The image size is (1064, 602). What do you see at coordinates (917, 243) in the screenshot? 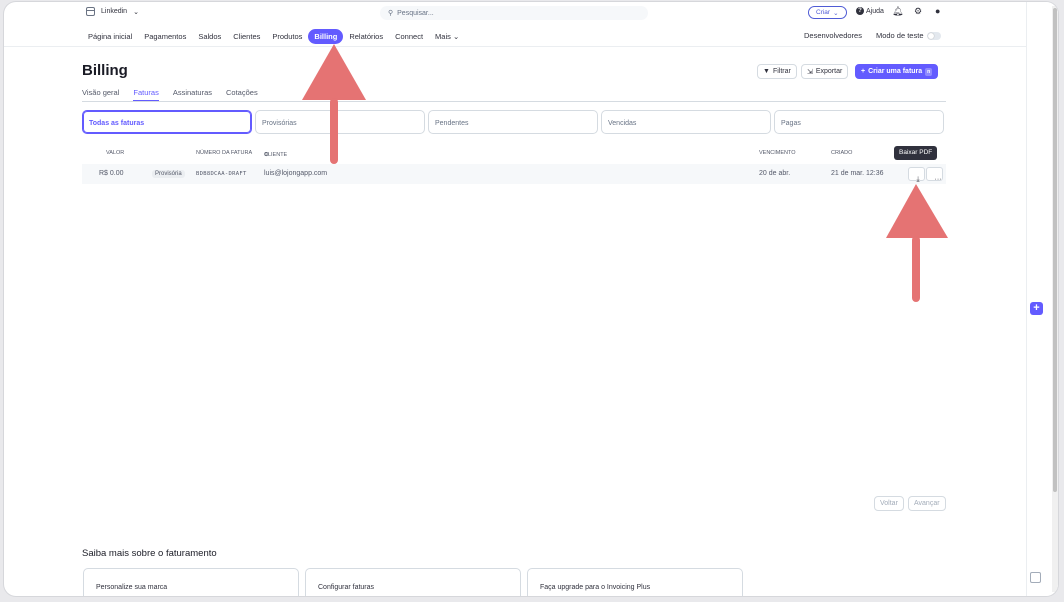
I see `arrow-up-download` at bounding box center [917, 243].